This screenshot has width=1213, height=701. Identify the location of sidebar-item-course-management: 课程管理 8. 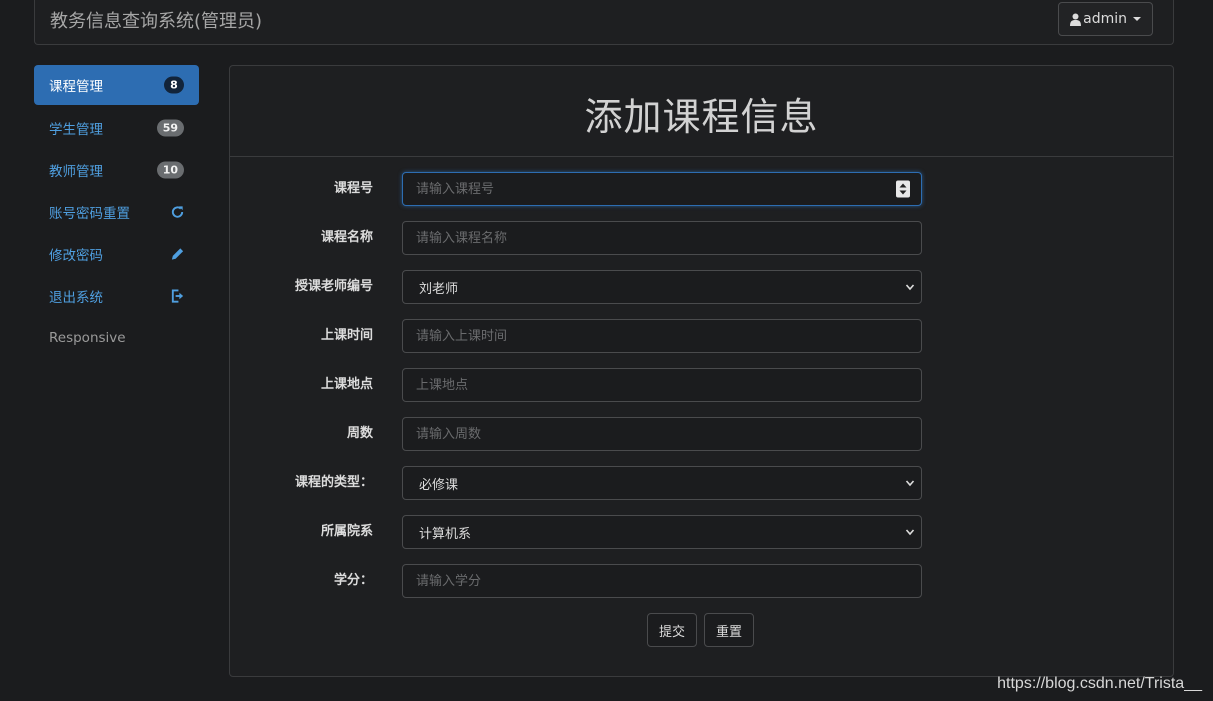
(116, 85).